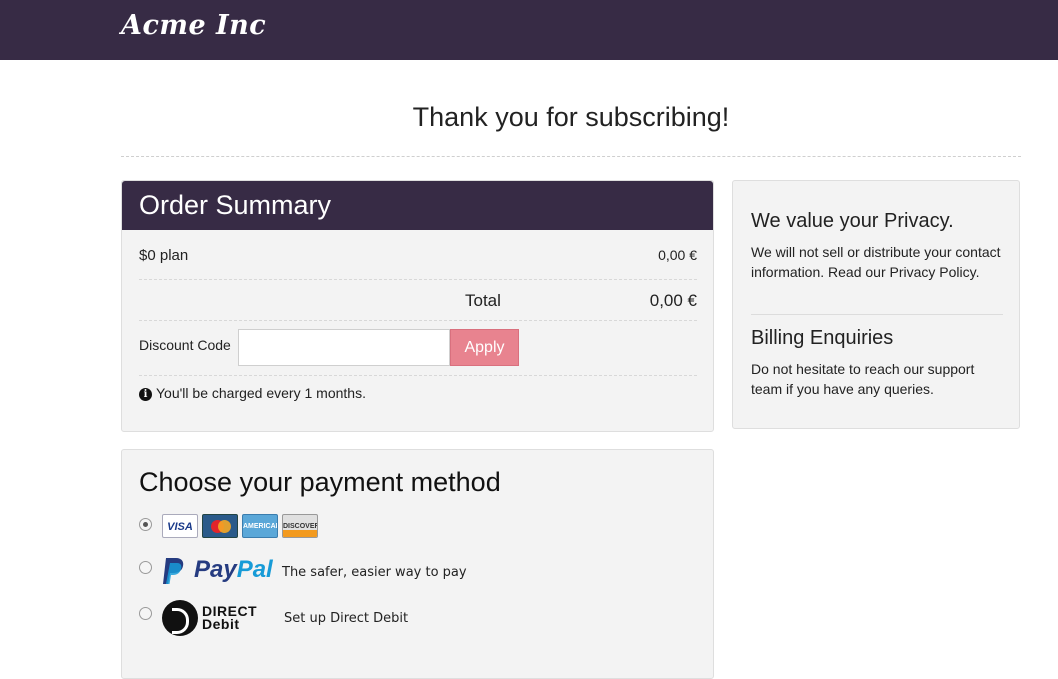 This screenshot has height=679, width=1058. Describe the element at coordinates (145, 394) in the screenshot. I see `info-icon: i` at that location.